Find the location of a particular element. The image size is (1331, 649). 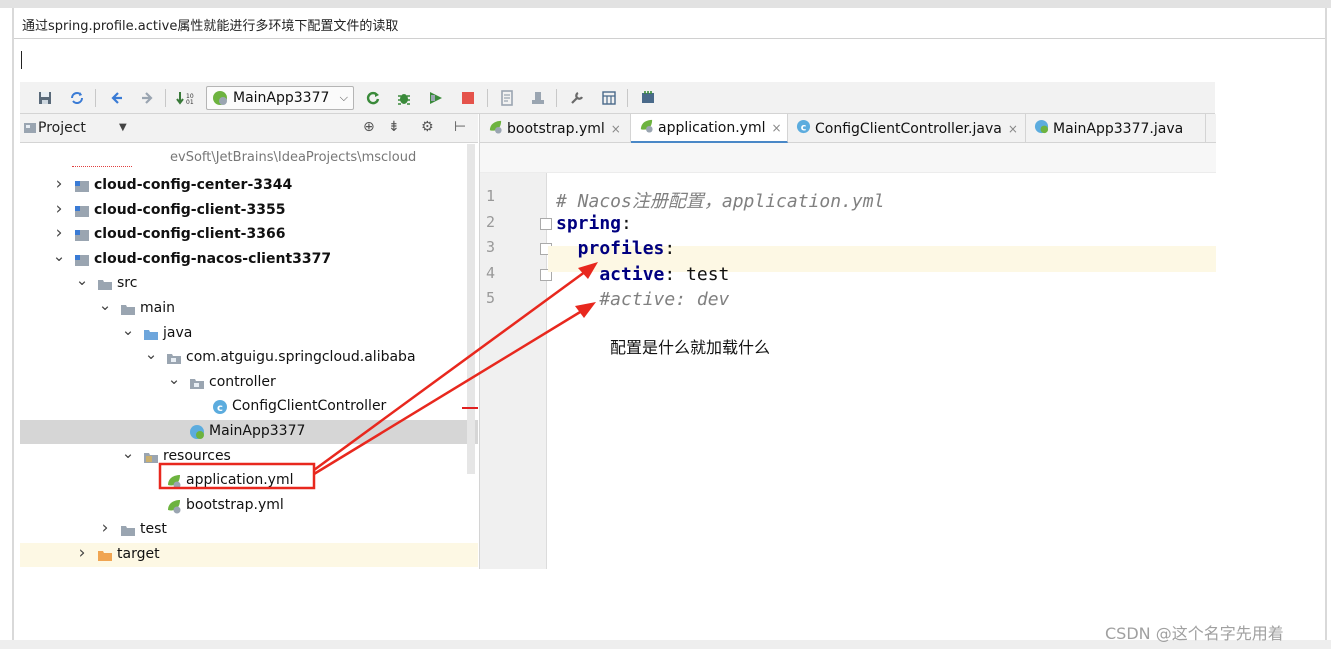

arrowhead-commented is located at coordinates (585, 310).